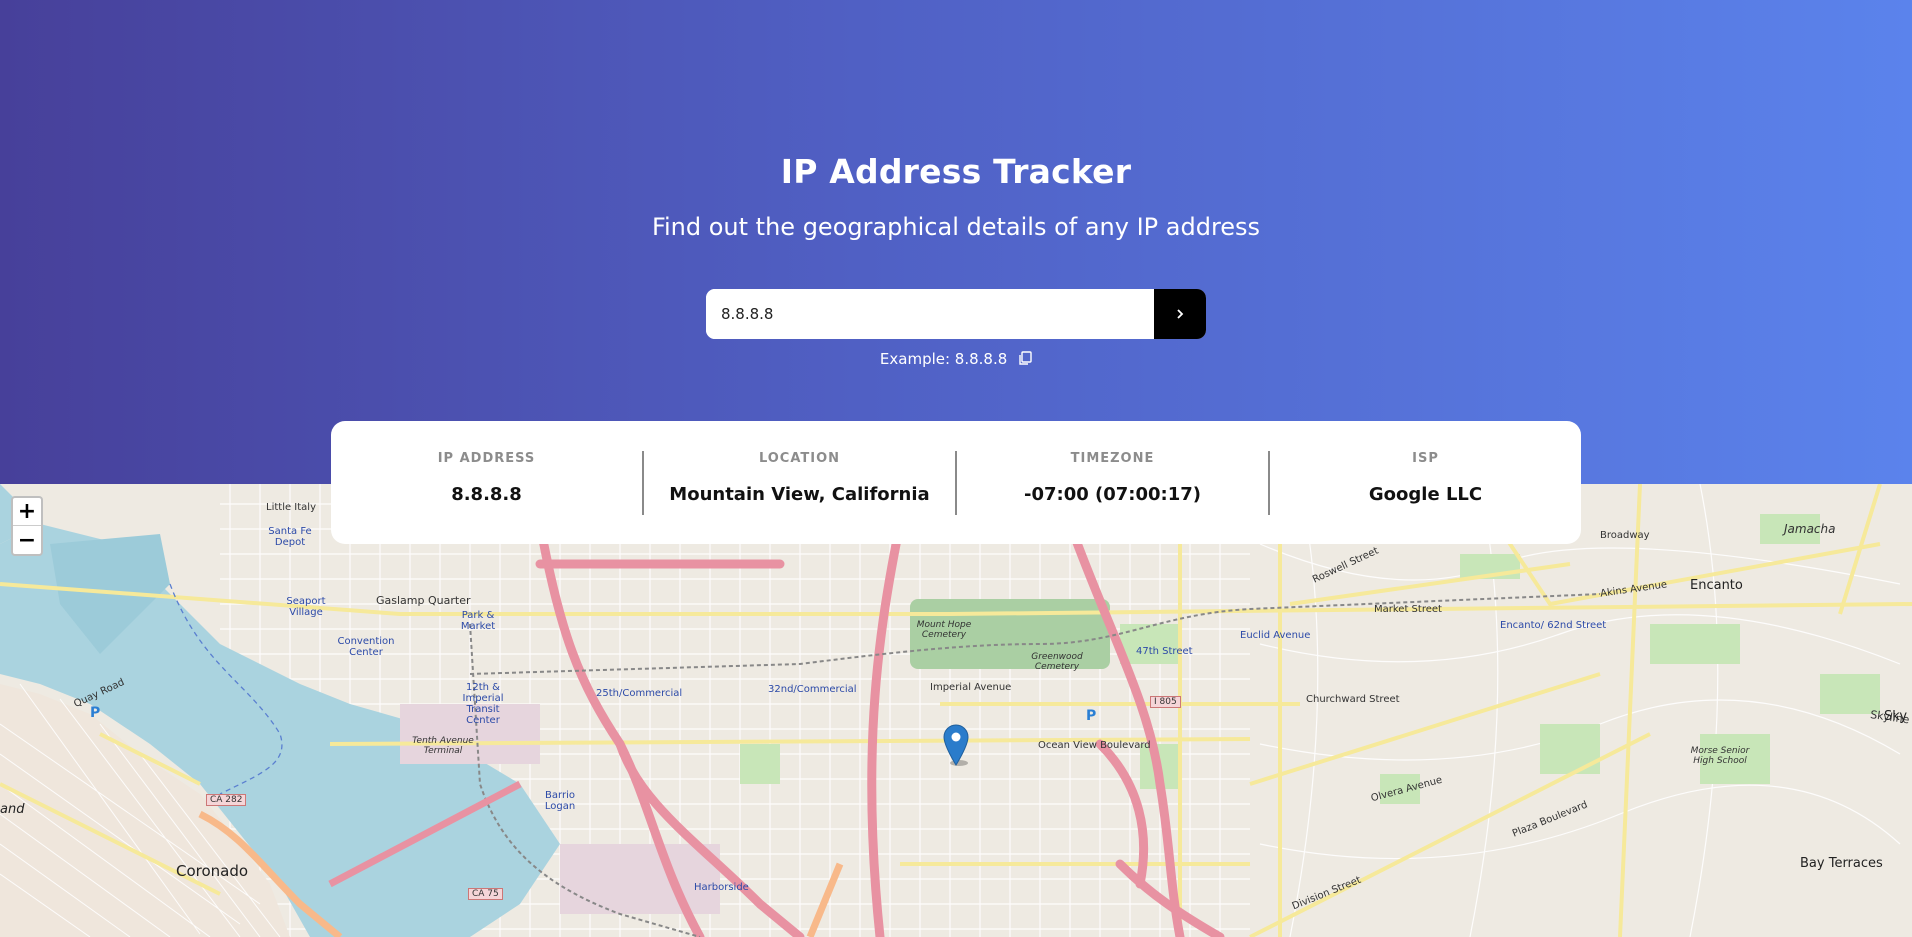 Image resolution: width=1912 pixels, height=937 pixels. What do you see at coordinates (956, 171) in the screenshot?
I see `page-title: IP Address Tracker` at bounding box center [956, 171].